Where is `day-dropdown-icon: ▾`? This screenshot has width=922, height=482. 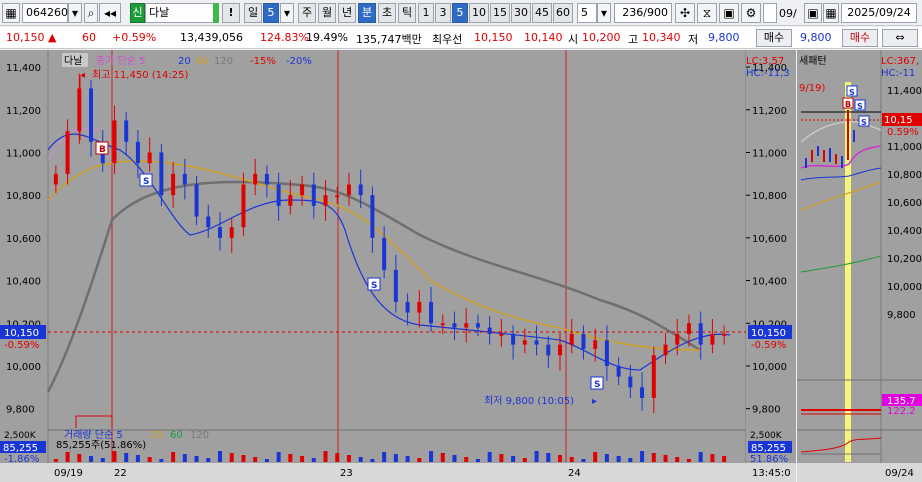
day-dropdown-icon: ▾ is located at coordinates (287, 13).